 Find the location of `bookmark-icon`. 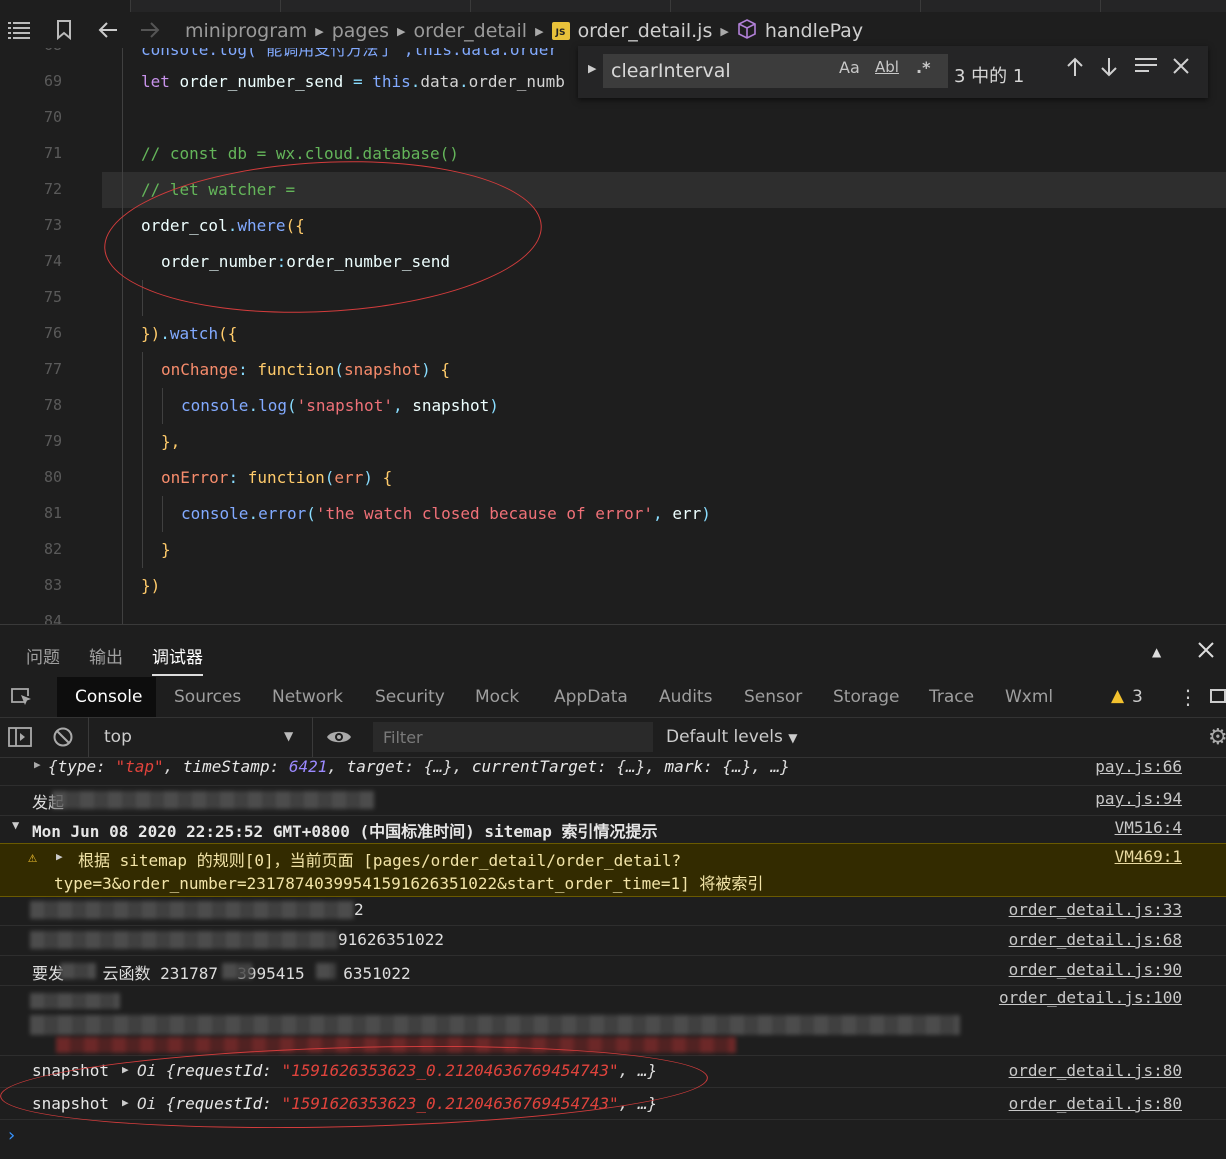

bookmark-icon is located at coordinates (64, 30).